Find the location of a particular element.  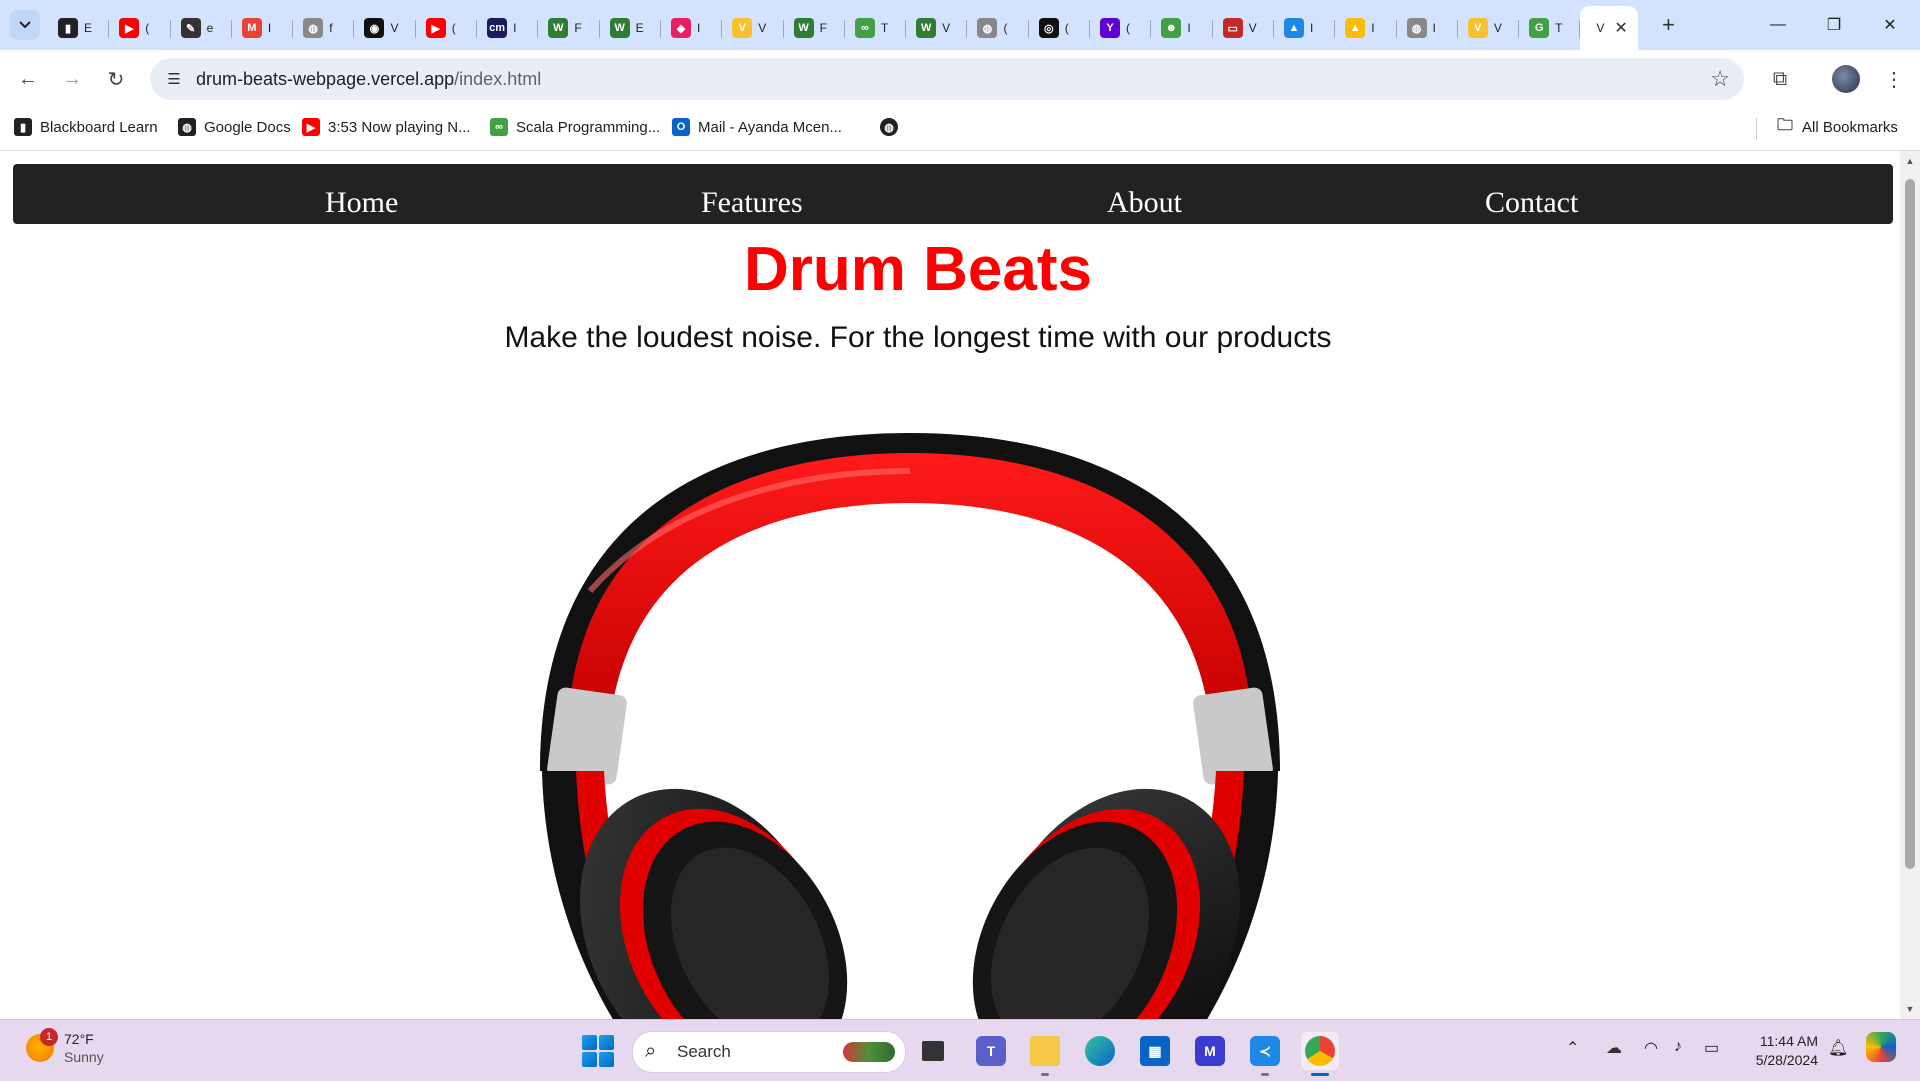

browser-tab: ◍ I is located at coordinates (1428, 28).